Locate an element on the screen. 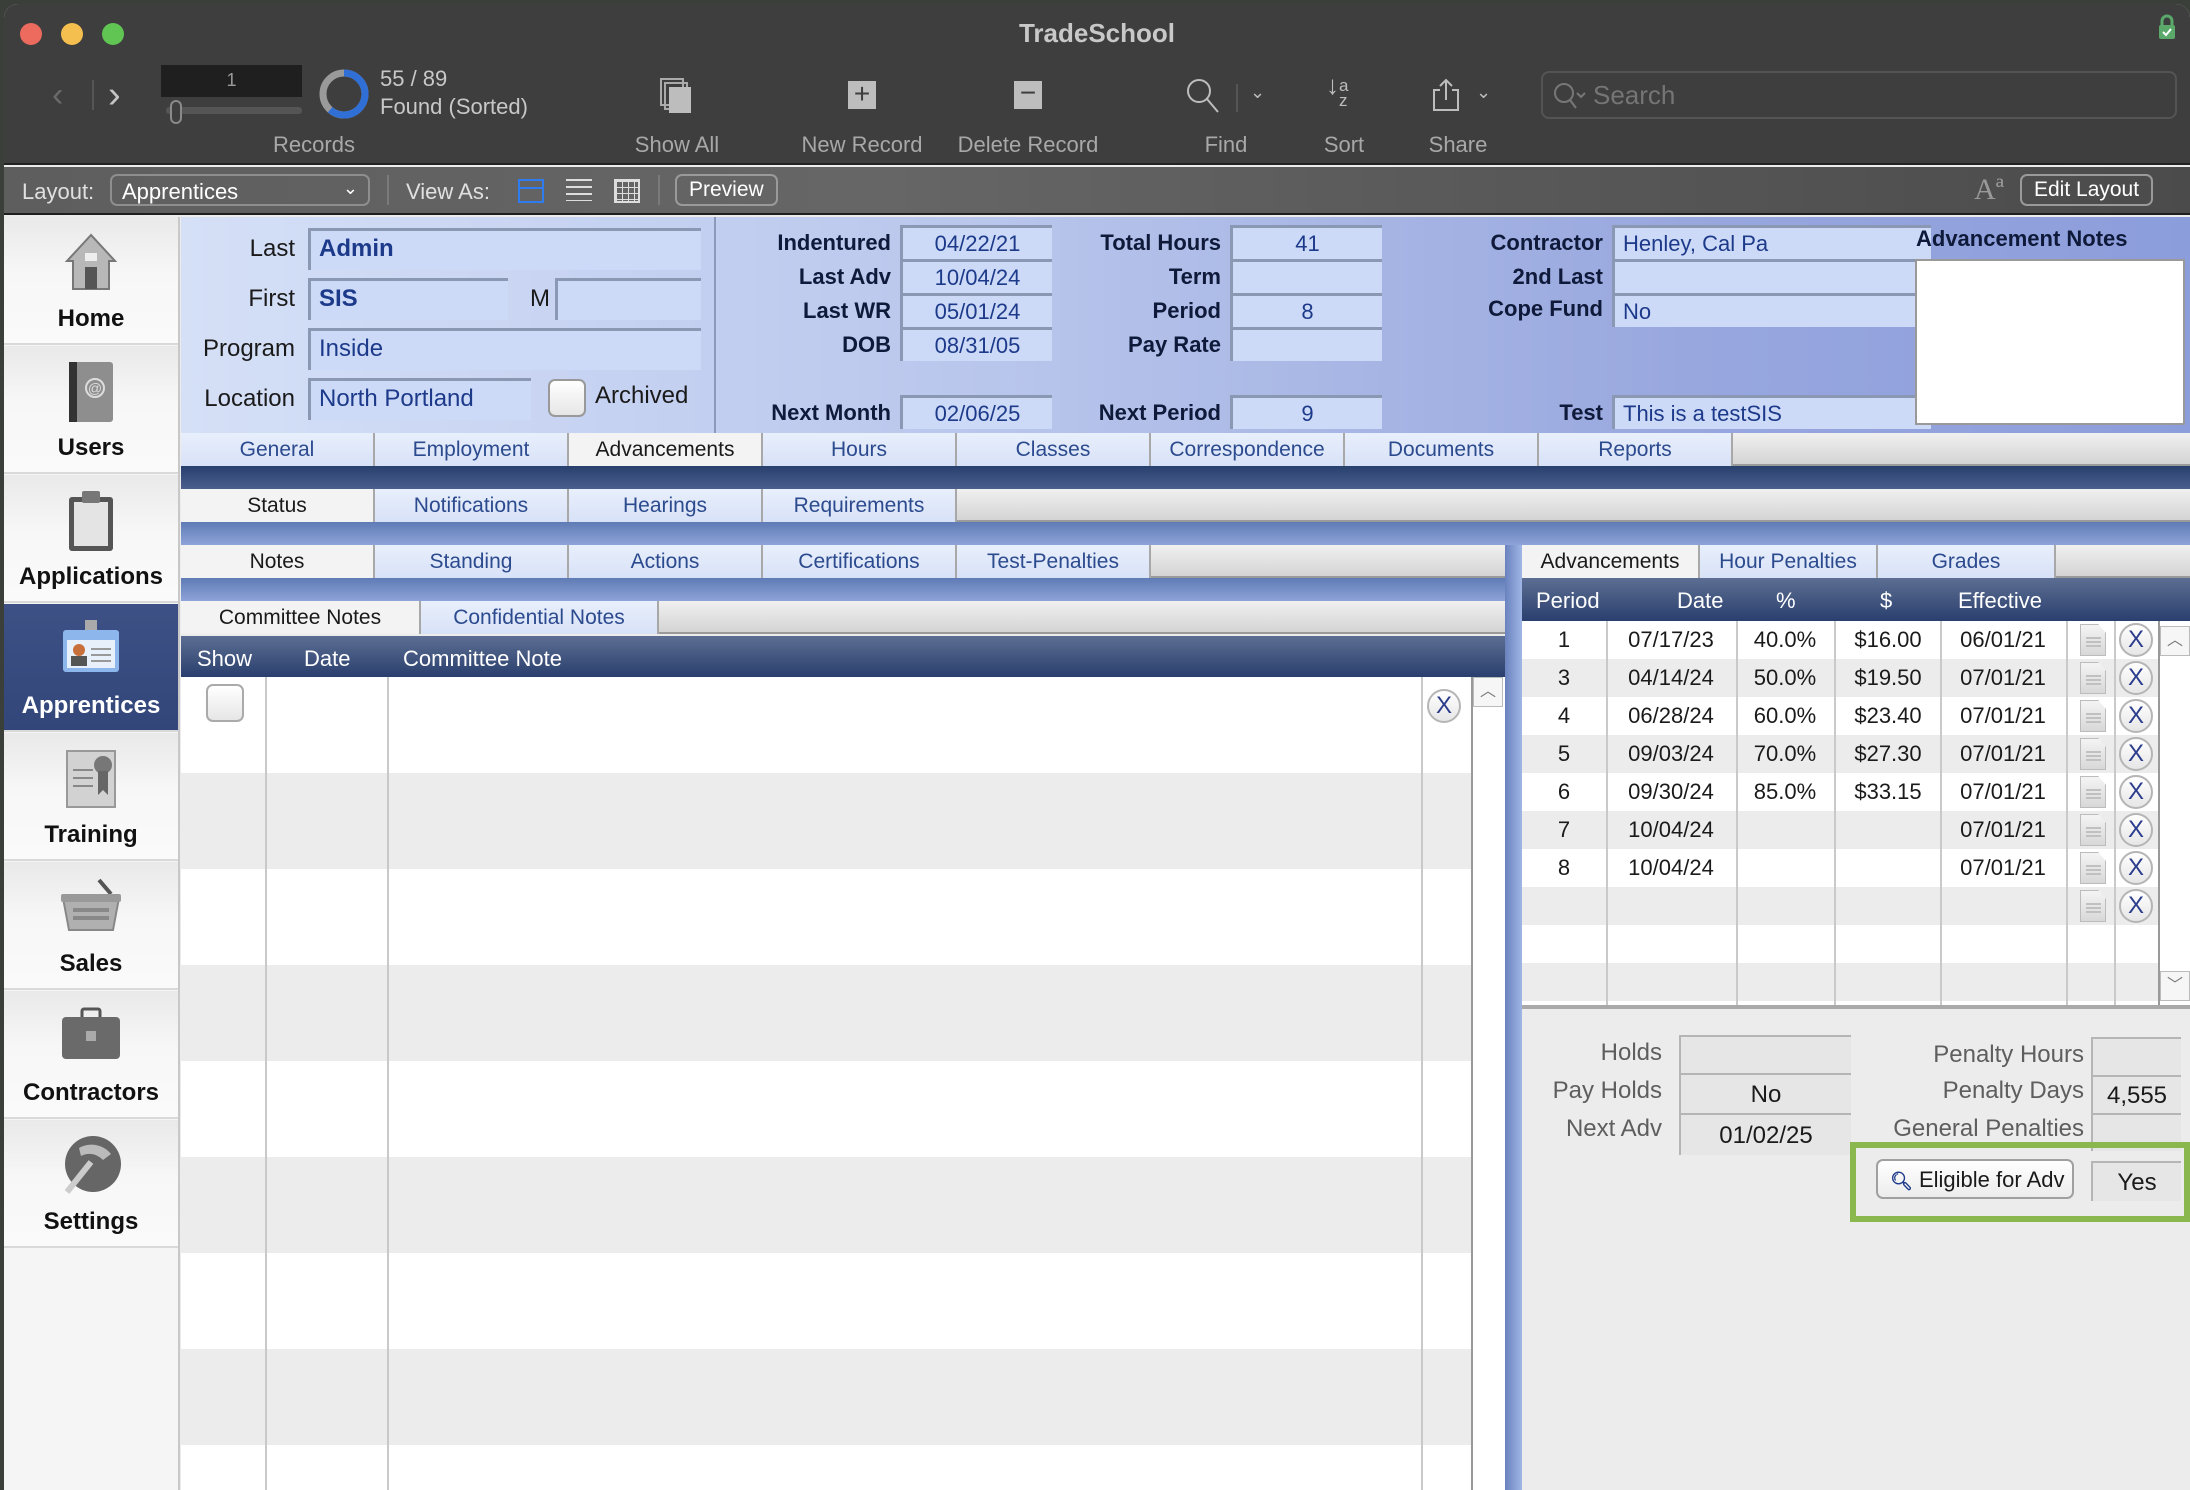  table-row is located at coordinates (1840, 982).